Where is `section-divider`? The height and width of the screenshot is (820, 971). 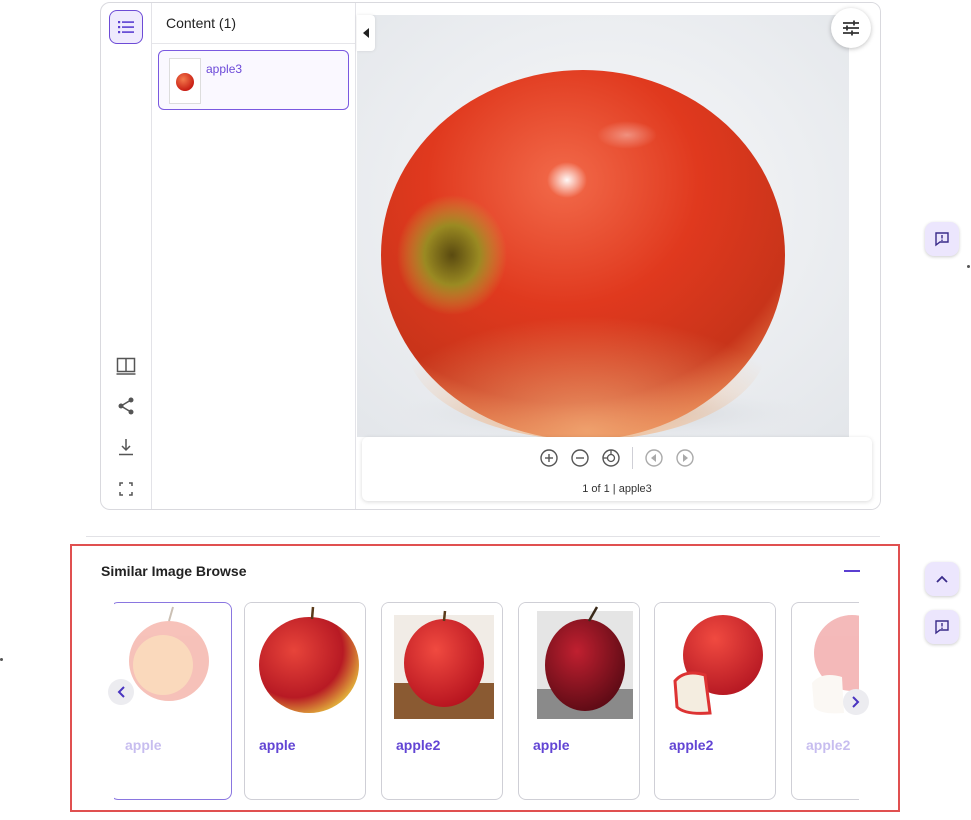
section-divider is located at coordinates (483, 536).